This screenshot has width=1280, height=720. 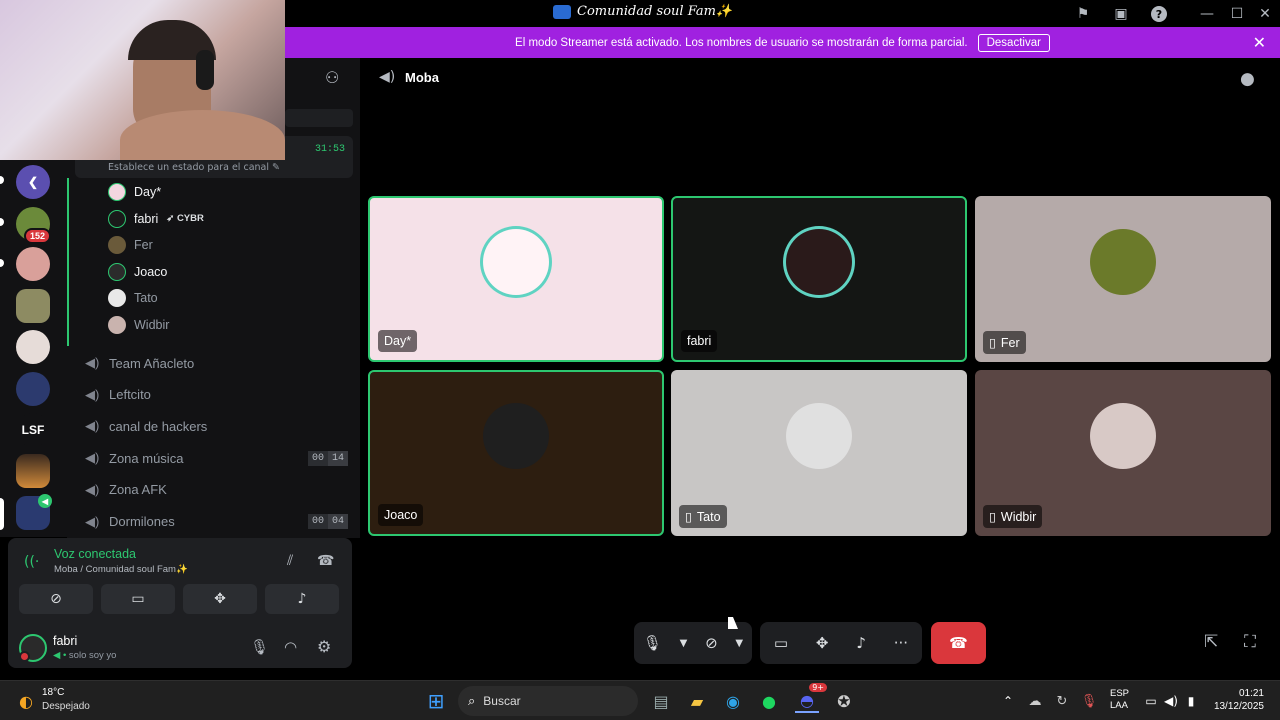 What do you see at coordinates (1119, 700) in the screenshot?
I see `language-indicator: ESP LAA` at bounding box center [1119, 700].